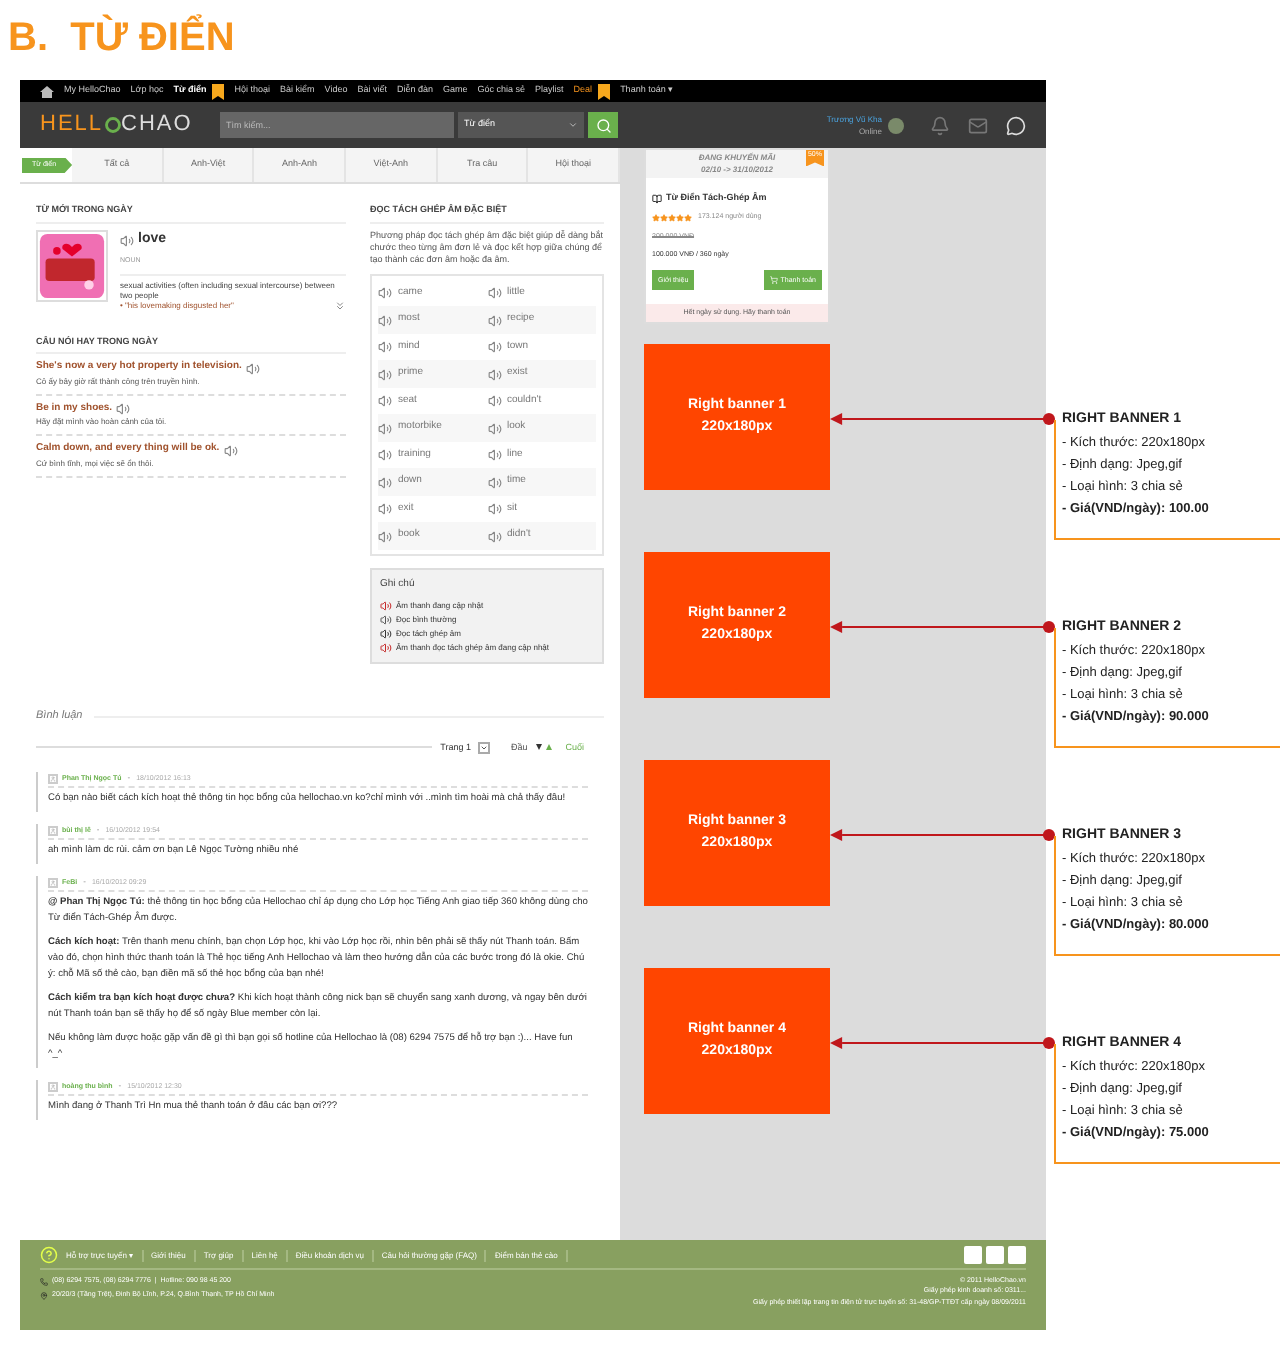  Describe the element at coordinates (121, 38) in the screenshot. I see `section-heading: B. TỪ ĐIỂN` at that location.